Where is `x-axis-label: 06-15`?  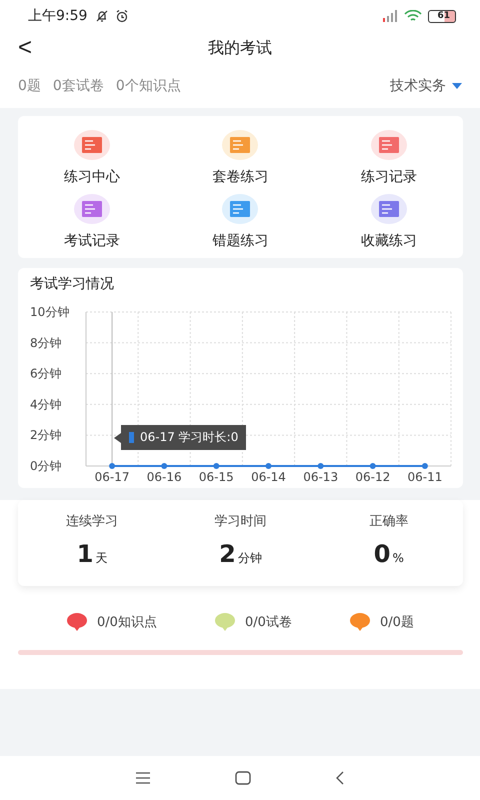 x-axis-label: 06-15 is located at coordinates (216, 477).